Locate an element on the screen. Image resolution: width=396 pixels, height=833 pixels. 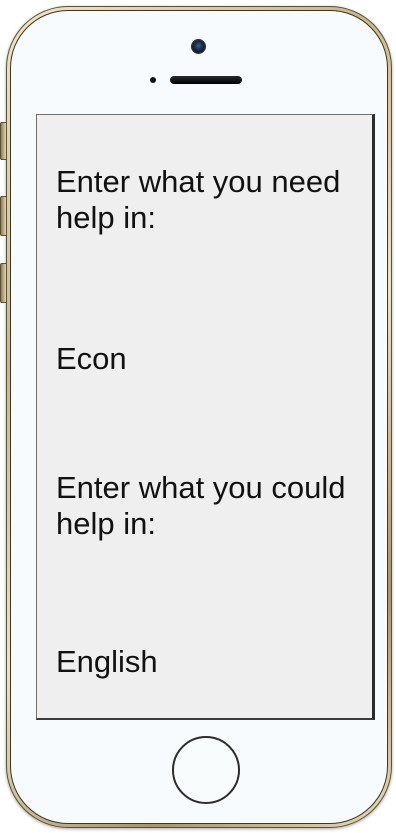
could-help-prompt: Enter what you could help in: is located at coordinates (201, 505).